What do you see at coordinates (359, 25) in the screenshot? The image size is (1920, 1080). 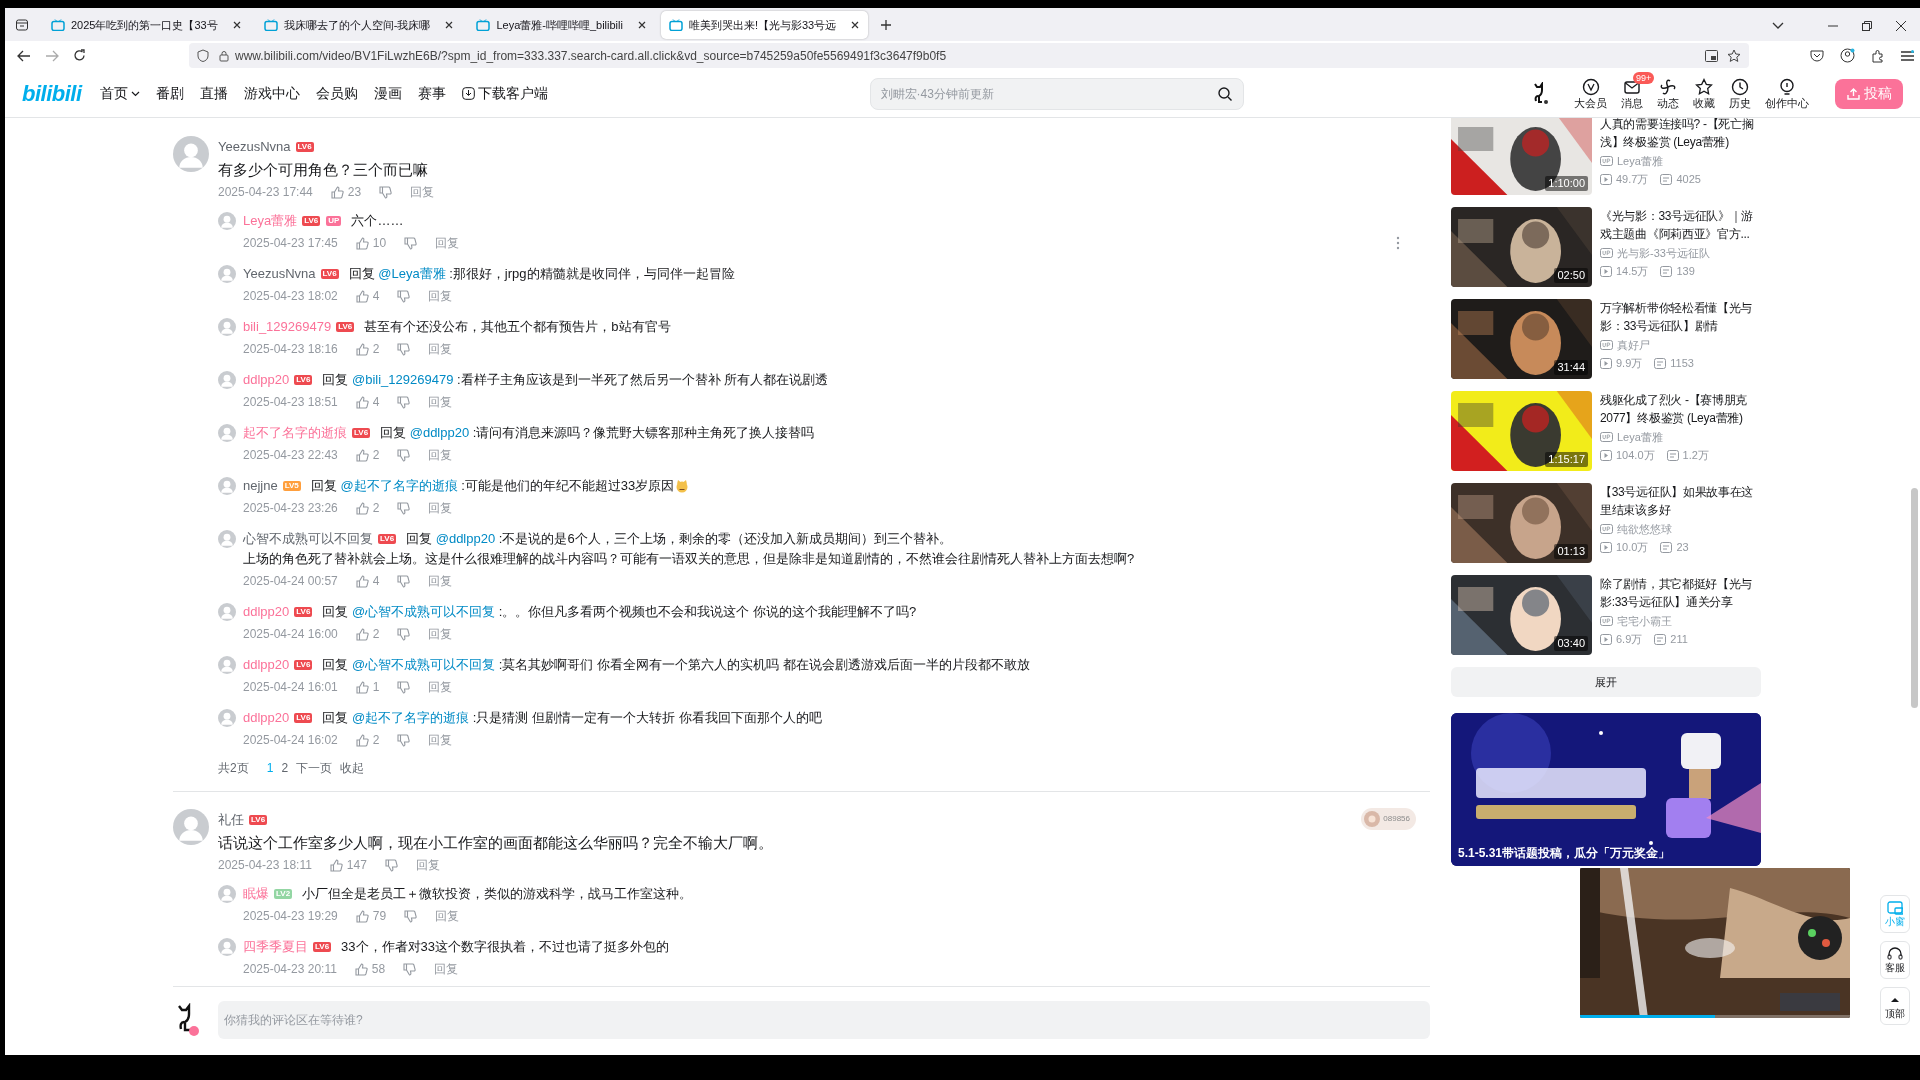 I see `browser-tab: 我床哪去了的个人空间-我床哪` at bounding box center [359, 25].